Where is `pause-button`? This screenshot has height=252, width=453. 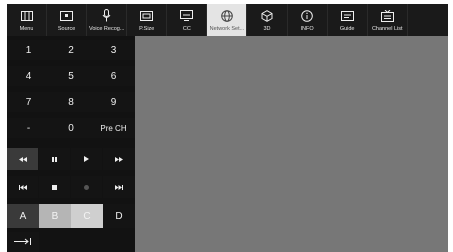 pause-button is located at coordinates (54, 159).